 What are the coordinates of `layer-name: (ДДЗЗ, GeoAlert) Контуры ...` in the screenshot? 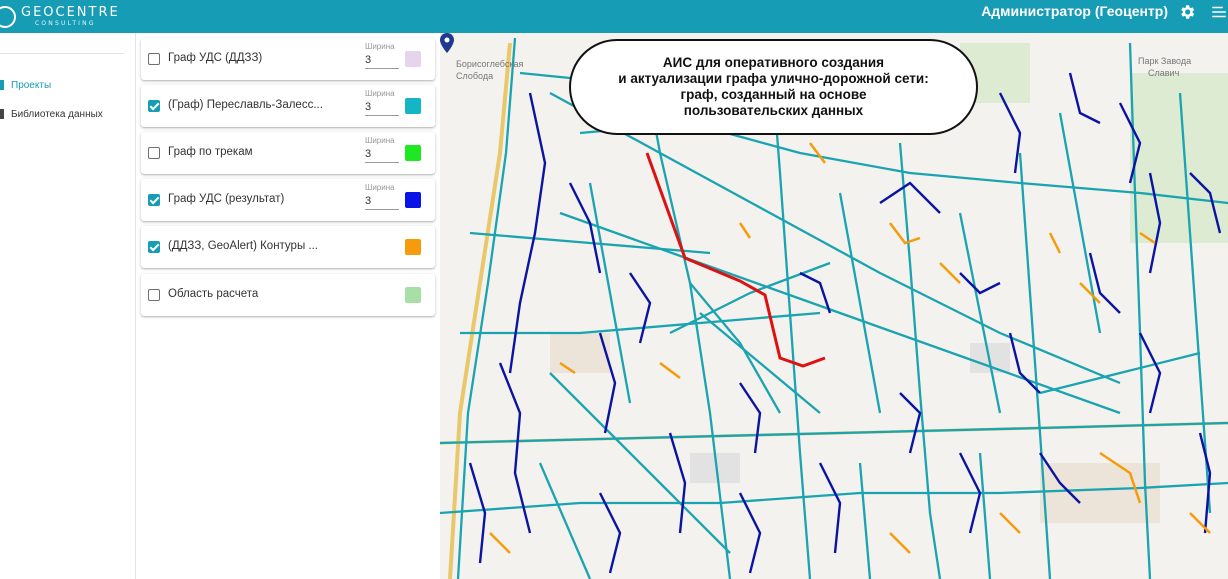 It's located at (243, 246).